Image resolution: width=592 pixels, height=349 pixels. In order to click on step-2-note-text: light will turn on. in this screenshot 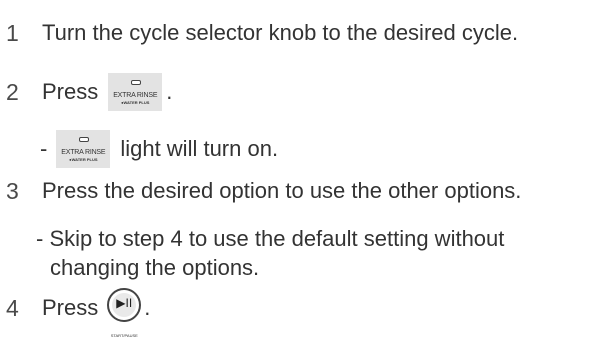, I will do `click(199, 148)`.